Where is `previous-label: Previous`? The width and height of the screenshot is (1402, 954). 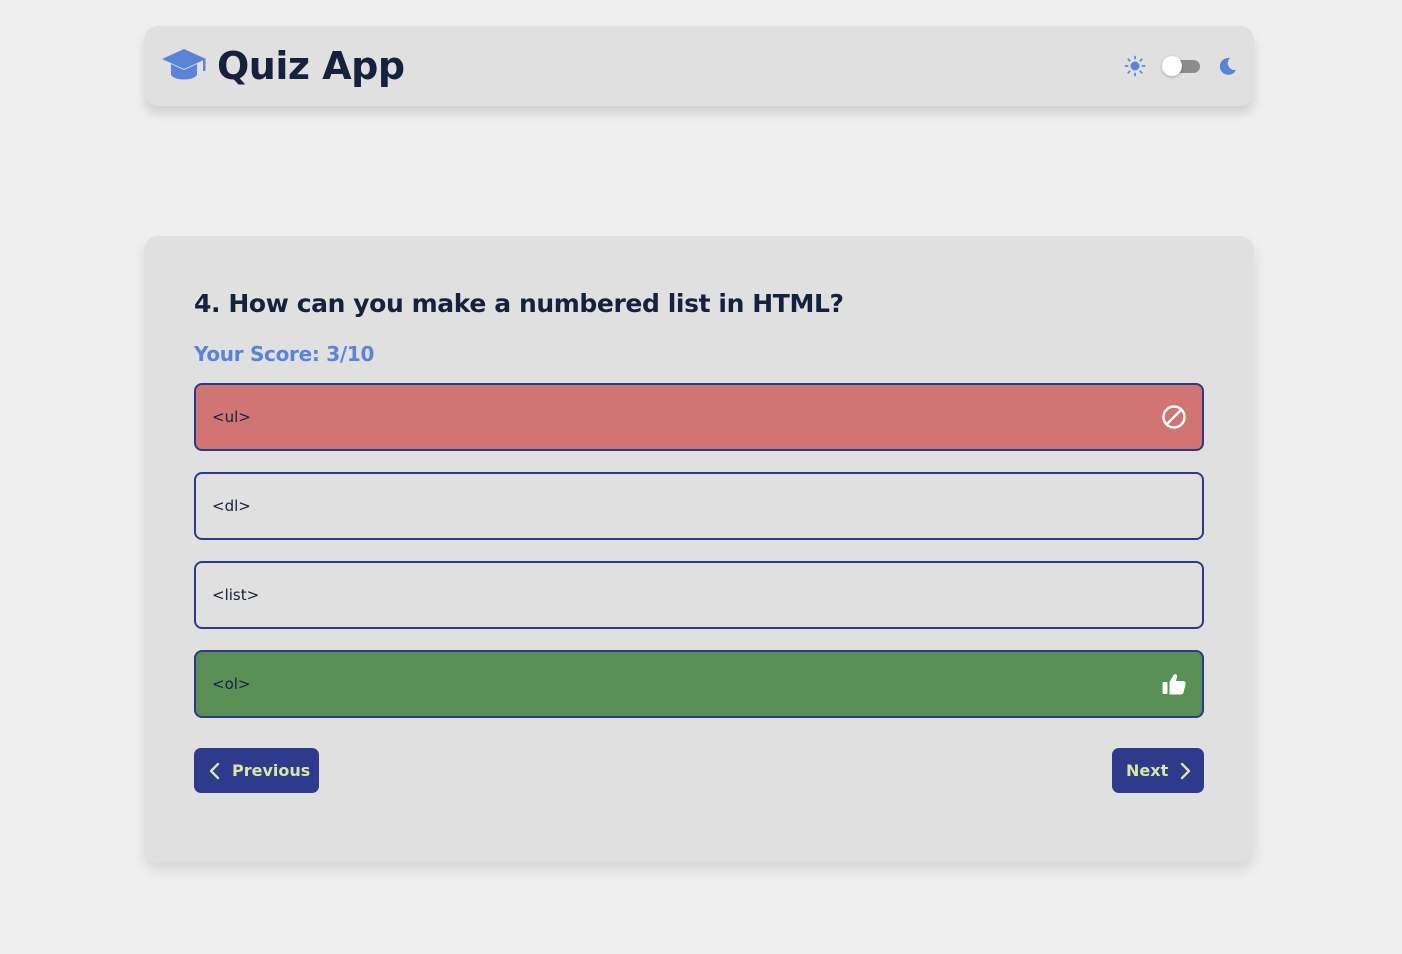 previous-label: Previous is located at coordinates (271, 770).